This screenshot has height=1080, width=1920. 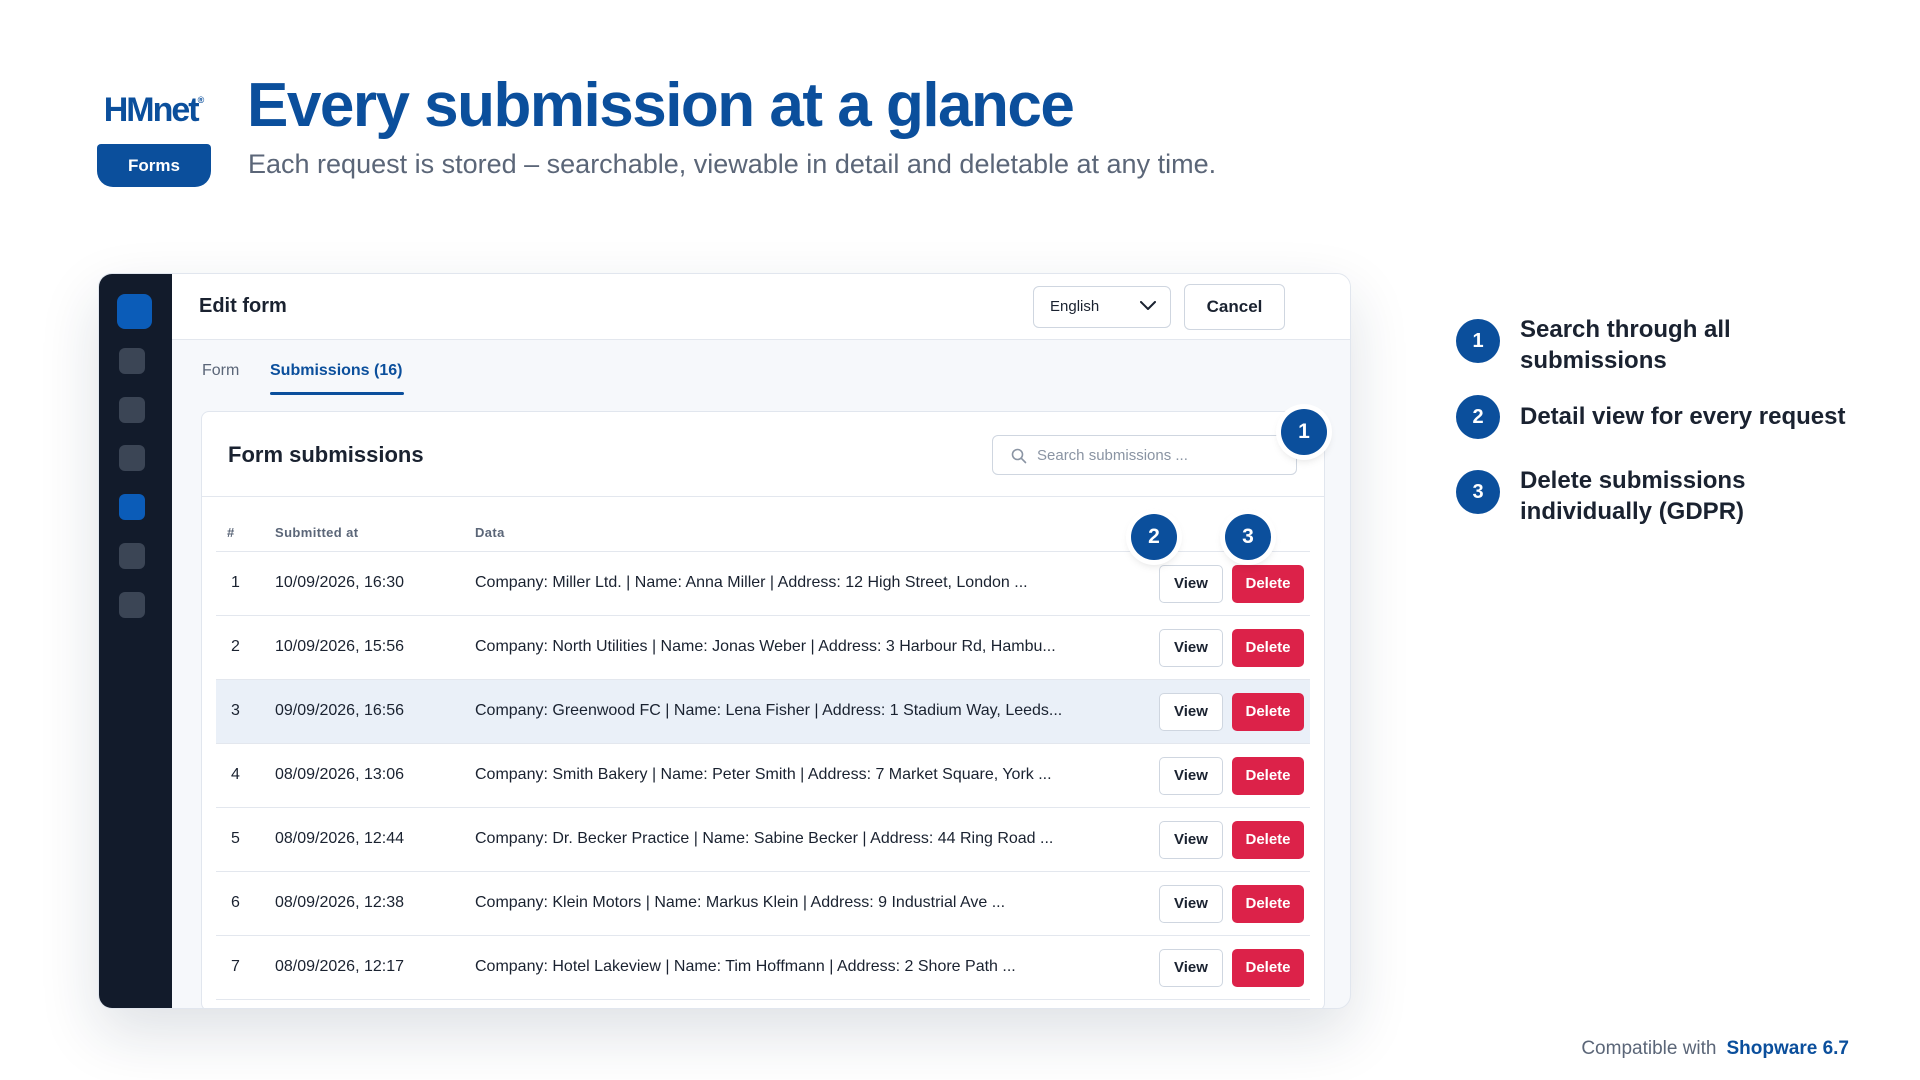 I want to click on sidebar, so click(x=135, y=641).